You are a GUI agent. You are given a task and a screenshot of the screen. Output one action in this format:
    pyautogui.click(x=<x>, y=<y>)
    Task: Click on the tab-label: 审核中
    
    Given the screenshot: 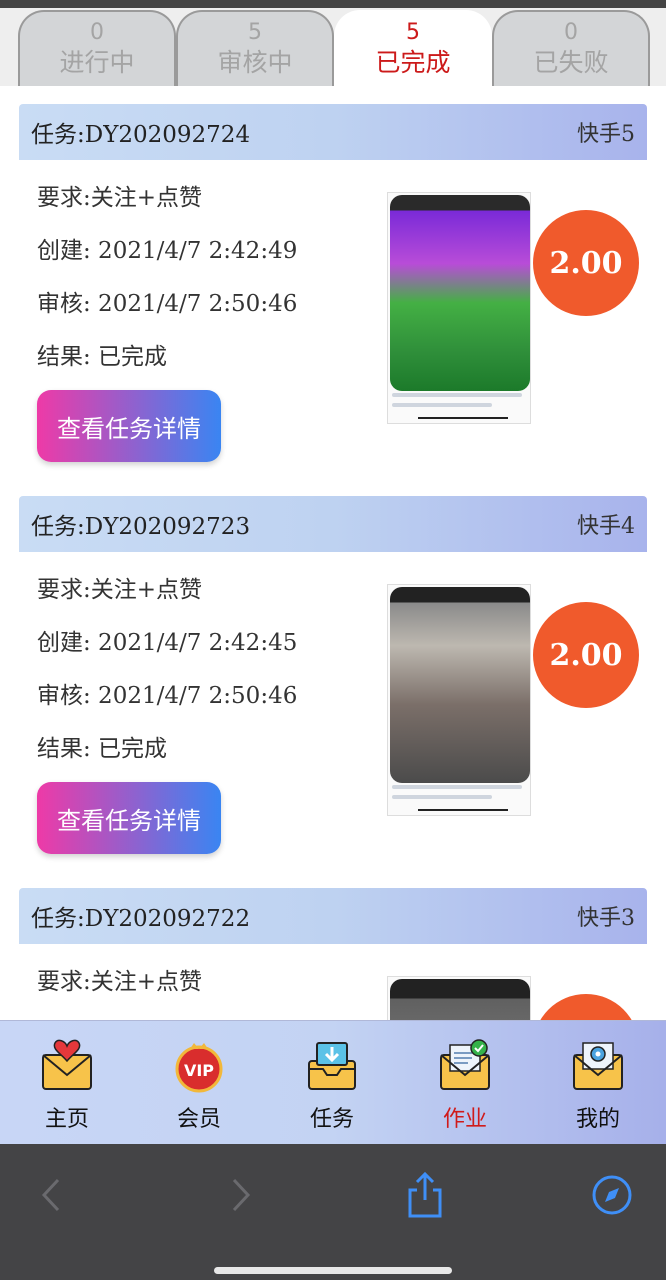 What is the action you would take?
    pyautogui.click(x=255, y=62)
    